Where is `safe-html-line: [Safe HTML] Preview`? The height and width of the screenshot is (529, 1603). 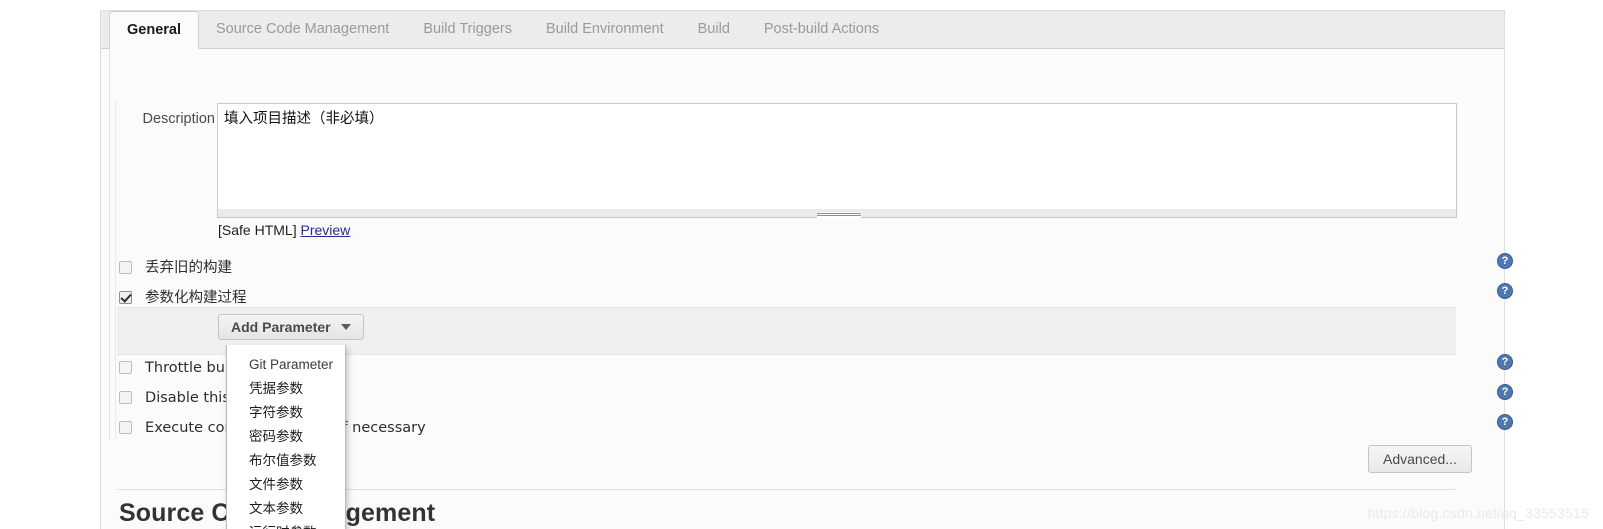
safe-html-line: [Safe HTML] Preview is located at coordinates (284, 230).